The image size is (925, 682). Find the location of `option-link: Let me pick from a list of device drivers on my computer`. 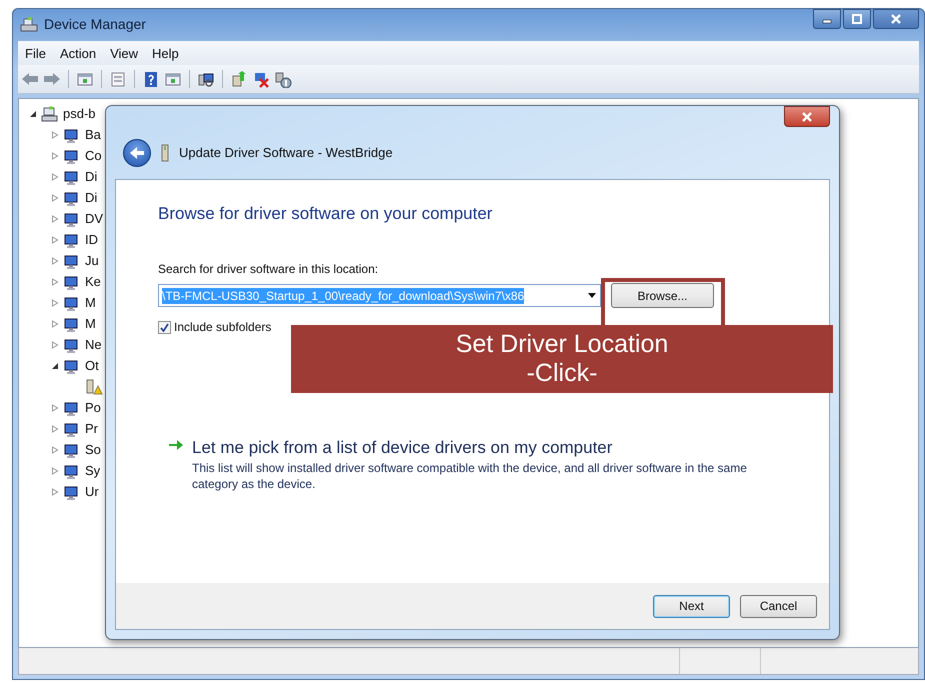

option-link: Let me pick from a list of device drivers on my computer is located at coordinates (472, 448).